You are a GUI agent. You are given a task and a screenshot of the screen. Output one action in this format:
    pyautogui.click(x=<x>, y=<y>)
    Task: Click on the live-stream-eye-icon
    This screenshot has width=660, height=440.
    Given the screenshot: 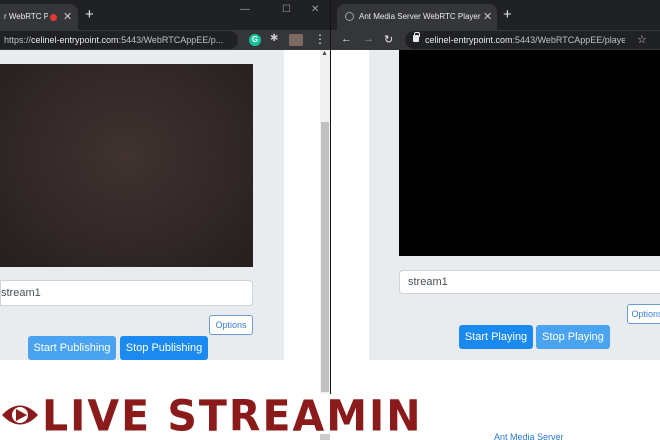 What is the action you would take?
    pyautogui.click(x=20, y=415)
    